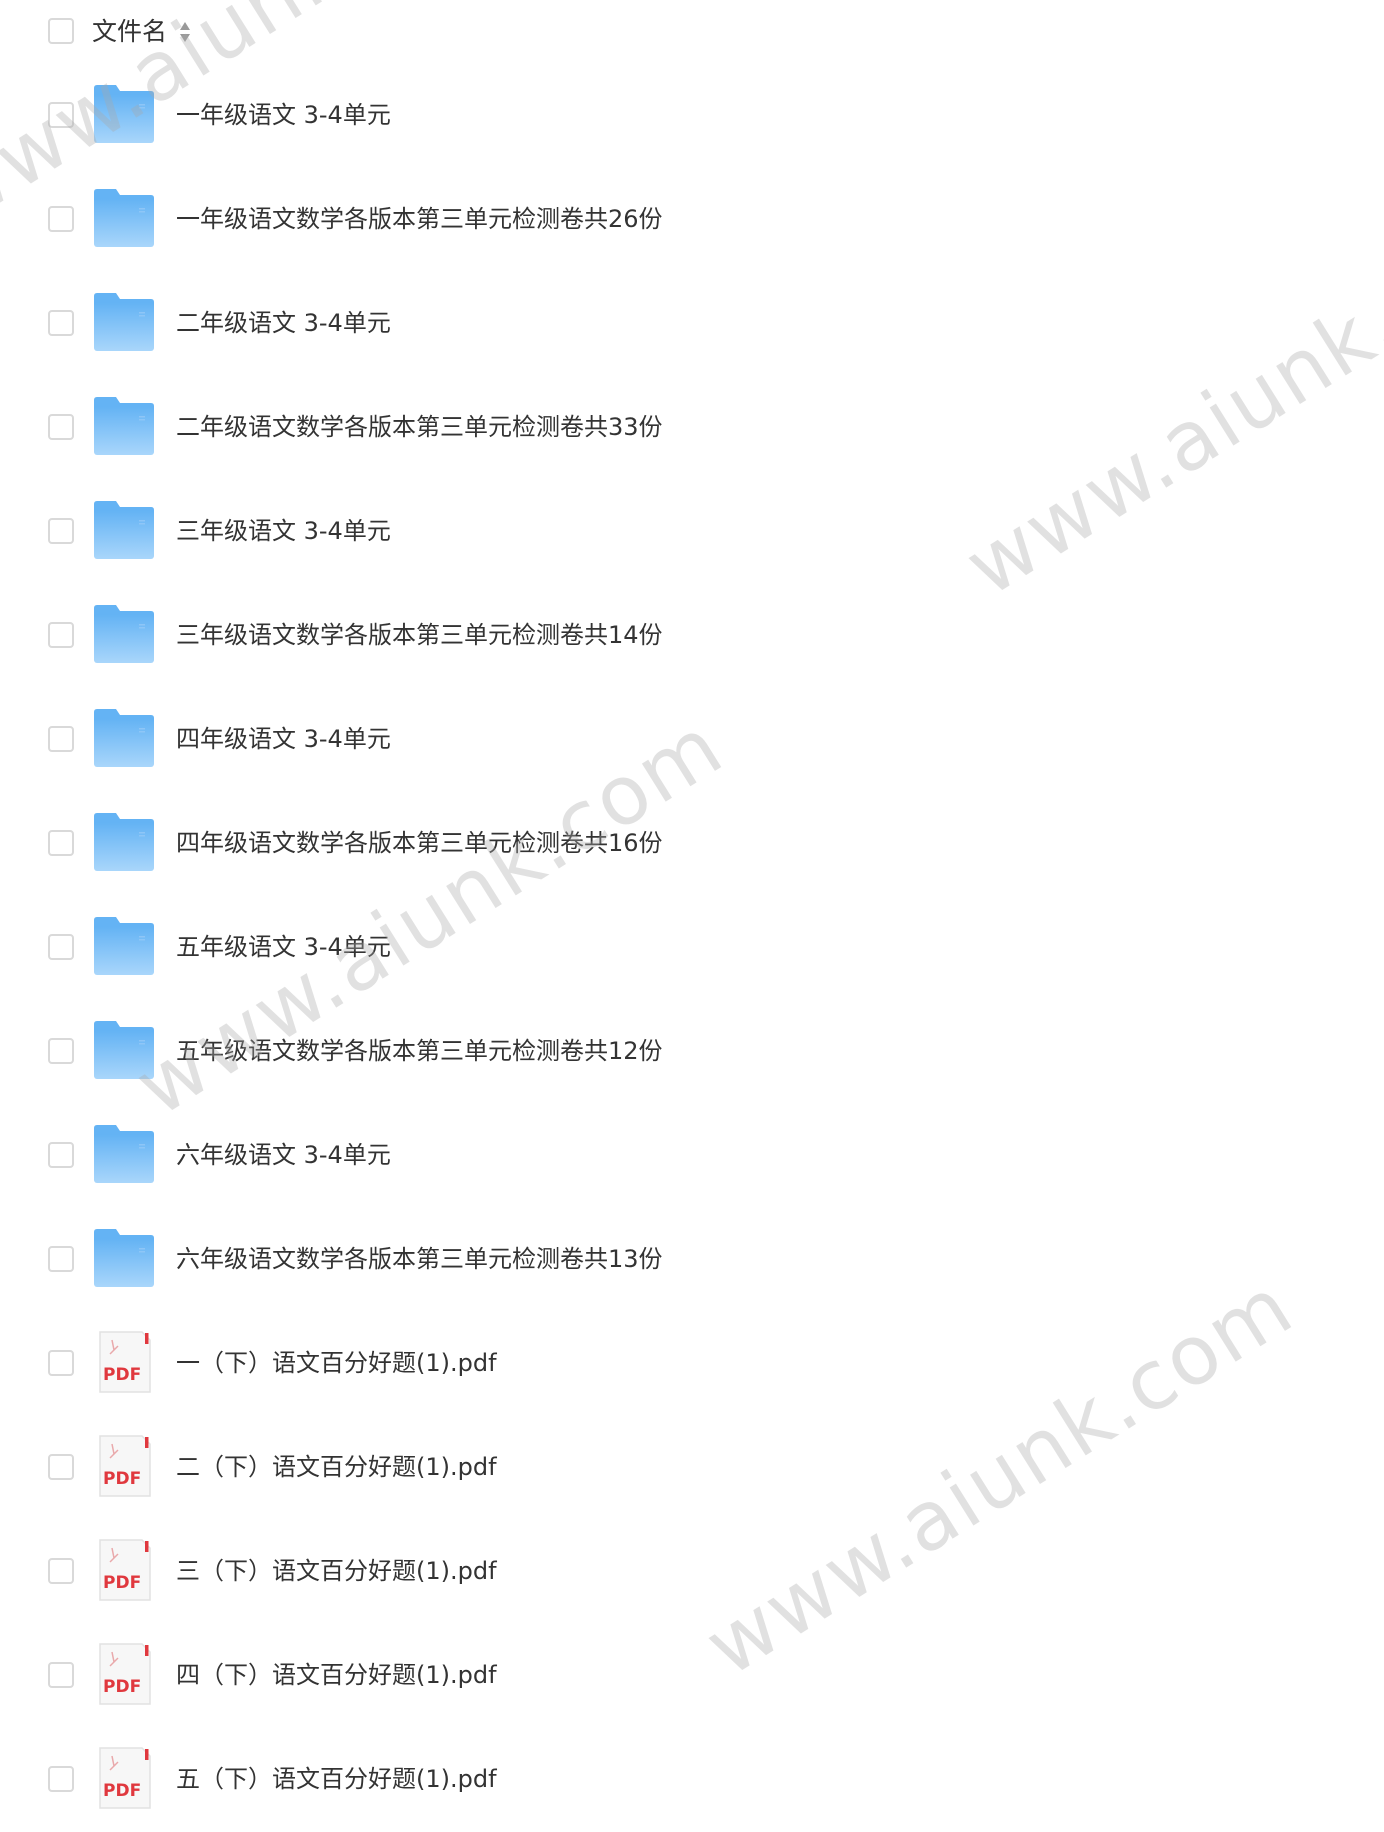  I want to click on file-row-folder: 三年级语文数学各版本第三单元检测卷共14份, so click(692, 636).